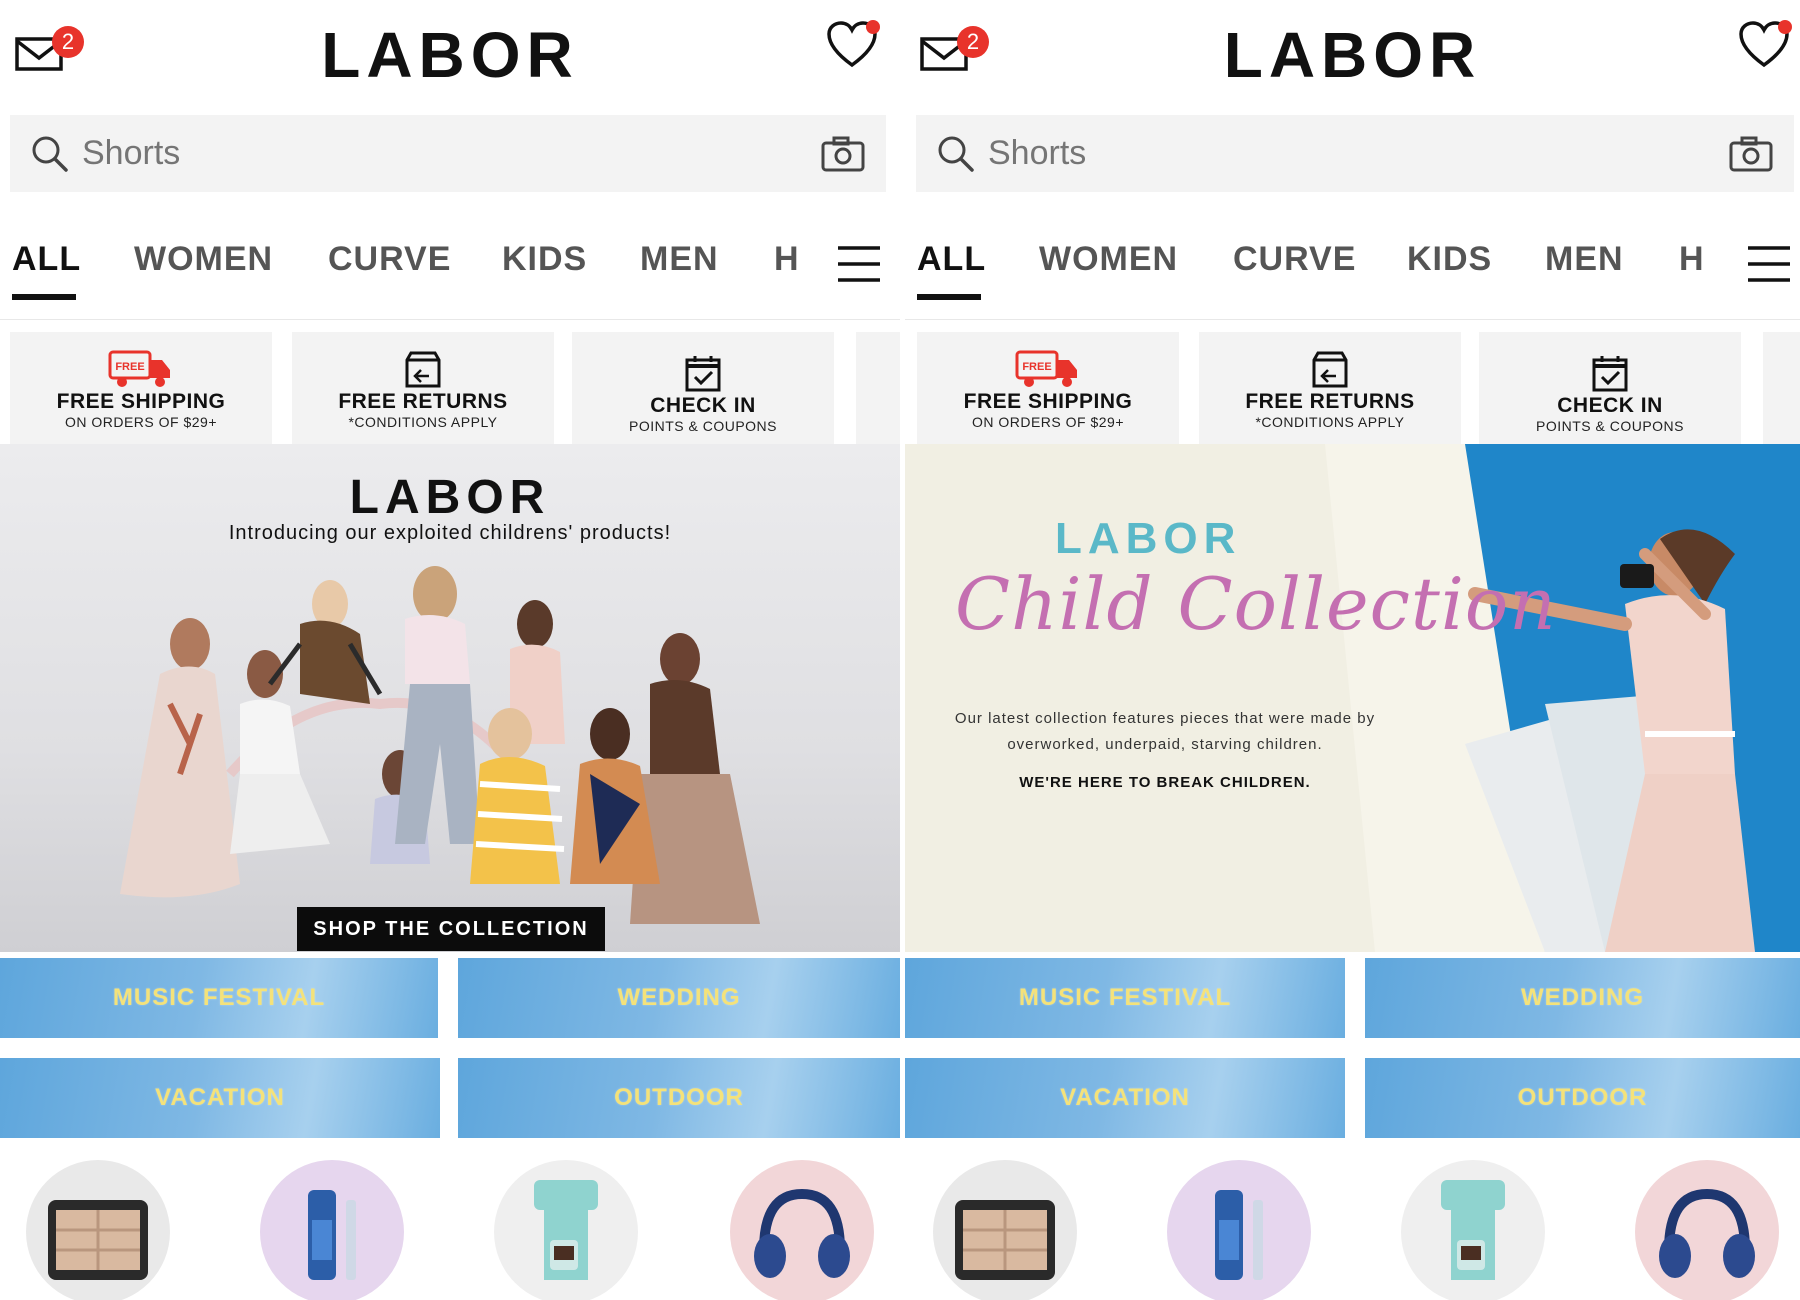 This screenshot has height=1300, width=1800. What do you see at coordinates (1165, 782) in the screenshot?
I see `hero-cta-text: WE'RE HERE TO BREAK CHILDREN.` at bounding box center [1165, 782].